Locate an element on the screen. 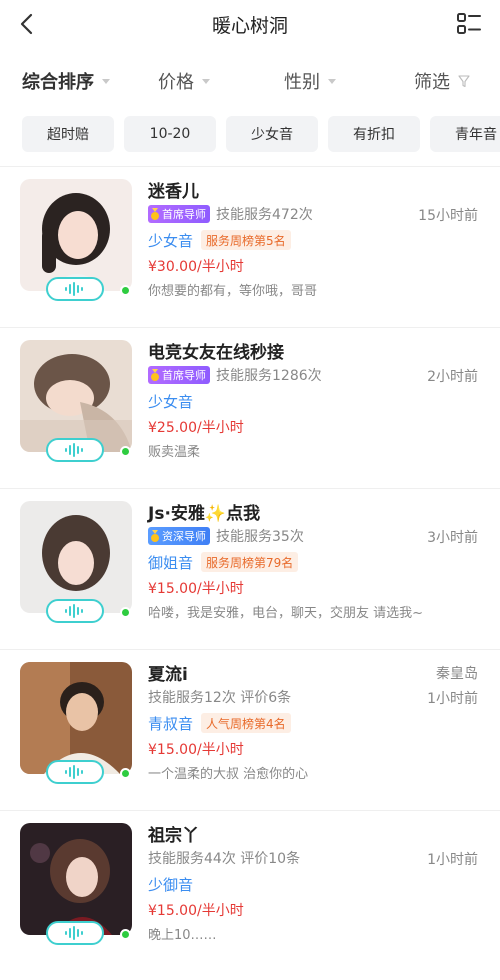  tag-chip: 超时赔 is located at coordinates (68, 134).